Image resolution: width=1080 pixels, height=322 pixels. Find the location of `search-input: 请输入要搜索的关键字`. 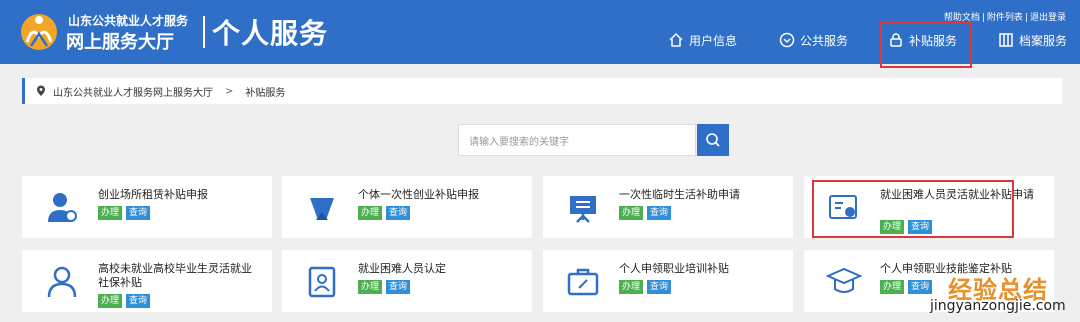

search-input: 请输入要搜索的关键字 is located at coordinates (577, 140).